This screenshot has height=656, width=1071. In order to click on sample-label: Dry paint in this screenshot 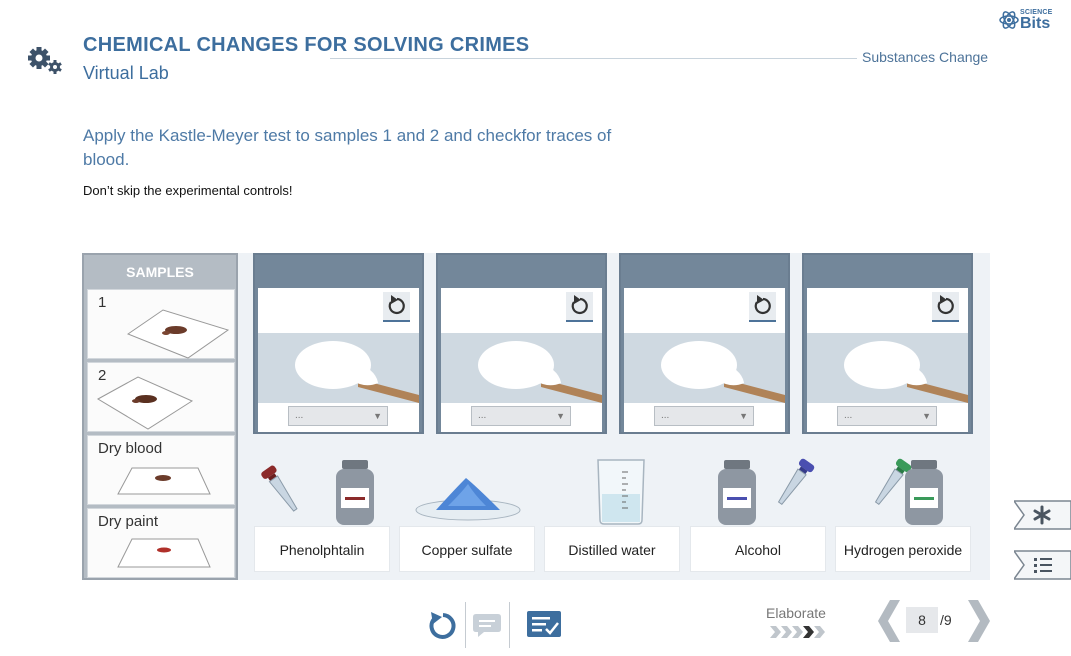, I will do `click(128, 521)`.